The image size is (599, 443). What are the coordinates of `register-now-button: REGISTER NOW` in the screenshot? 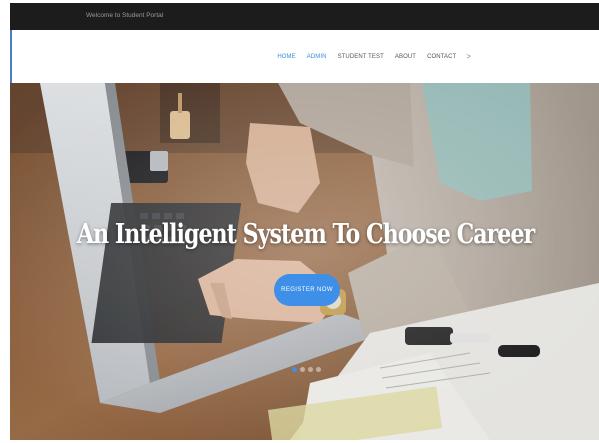 It's located at (307, 290).